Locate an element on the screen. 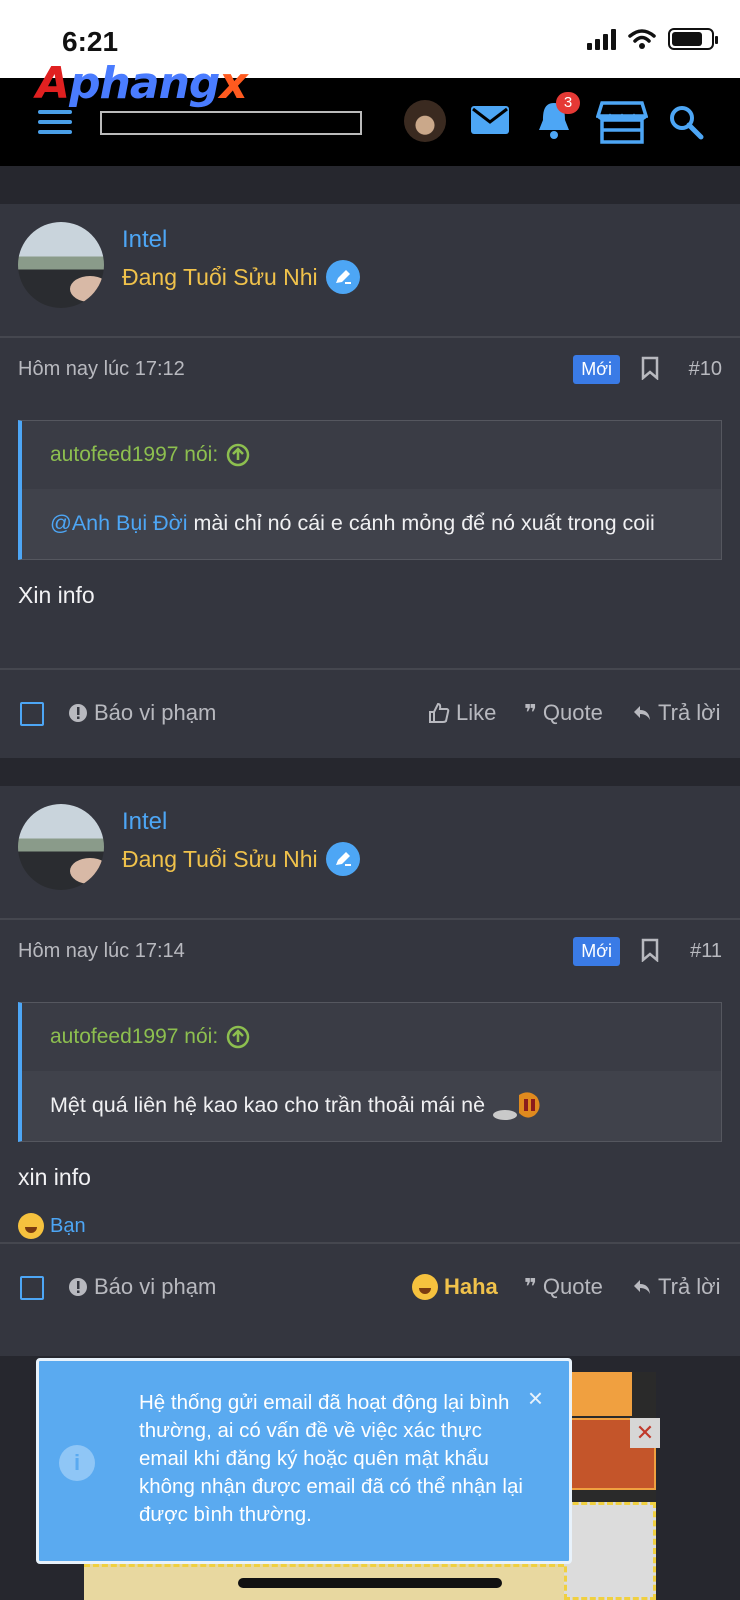 The image size is (740, 1600). post-actions: Báo vi phạm Like ❞ Quote Trả lời is located at coordinates (370, 712).